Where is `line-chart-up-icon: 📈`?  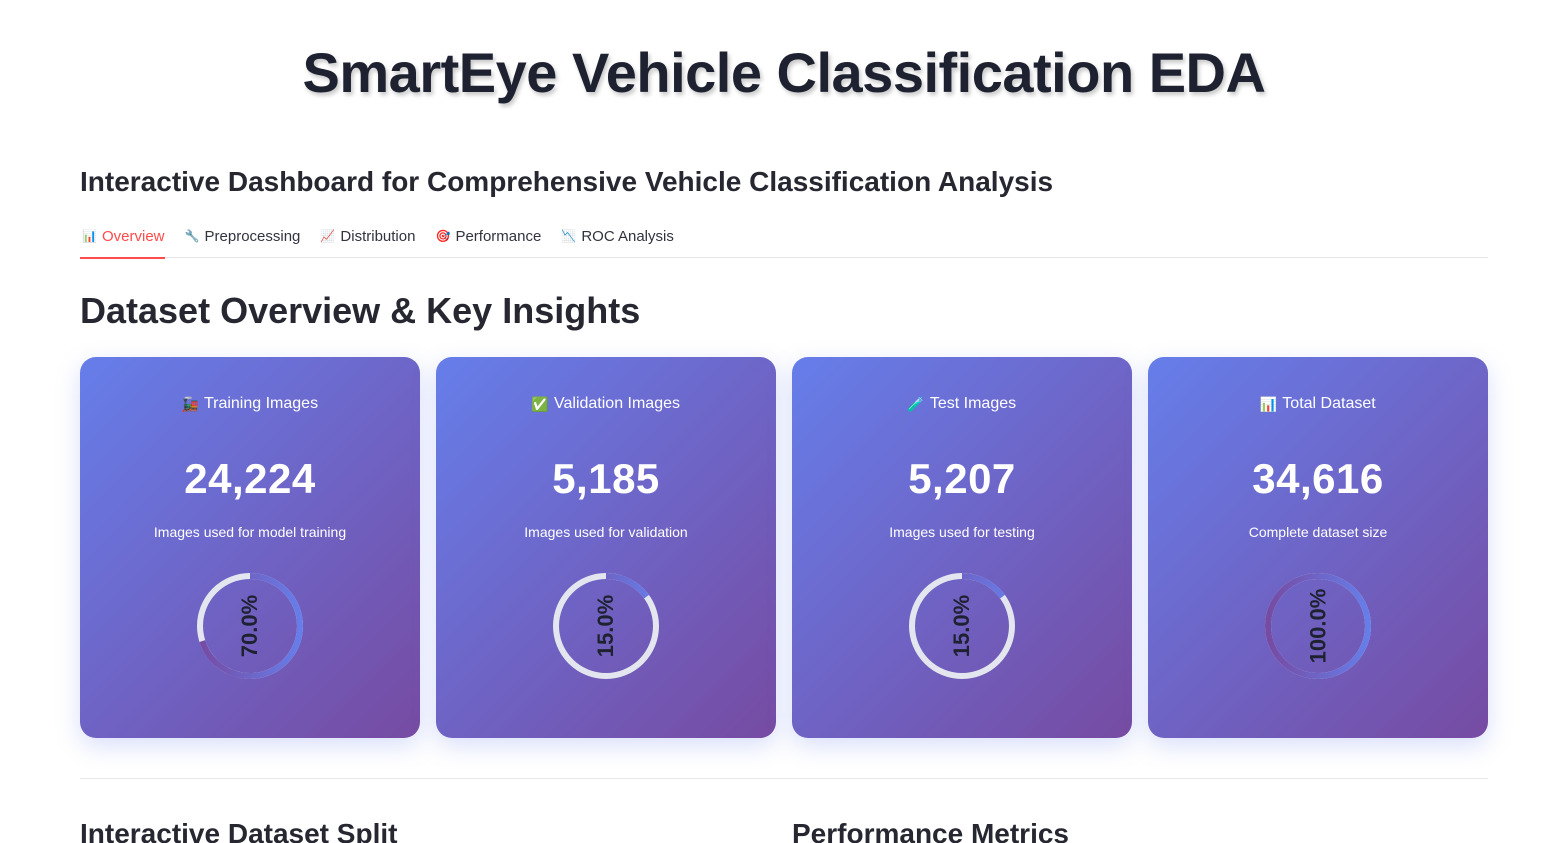 line-chart-up-icon: 📈 is located at coordinates (328, 236).